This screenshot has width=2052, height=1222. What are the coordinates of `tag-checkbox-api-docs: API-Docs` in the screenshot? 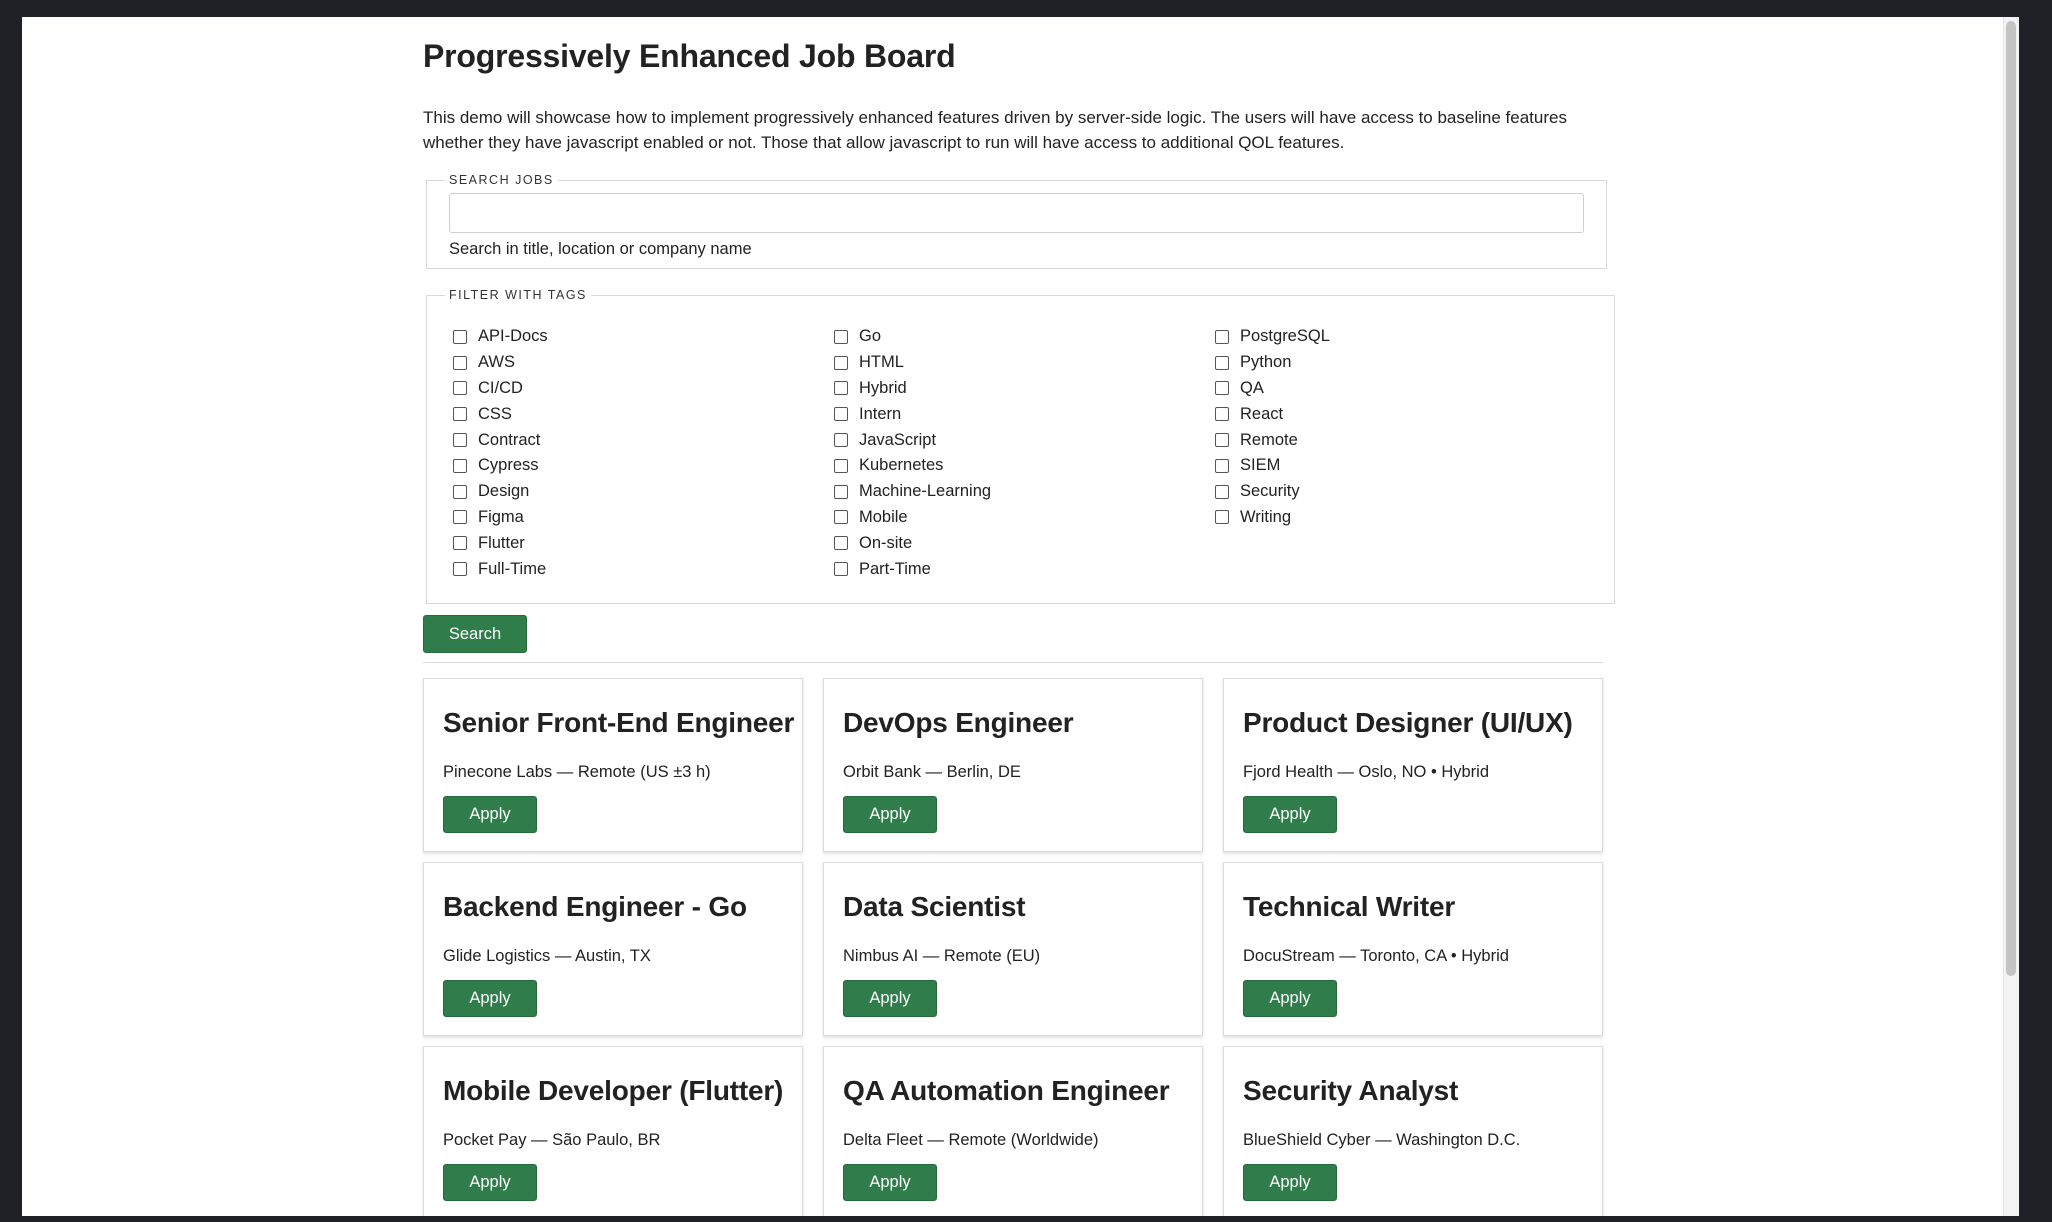 It's located at (639, 337).